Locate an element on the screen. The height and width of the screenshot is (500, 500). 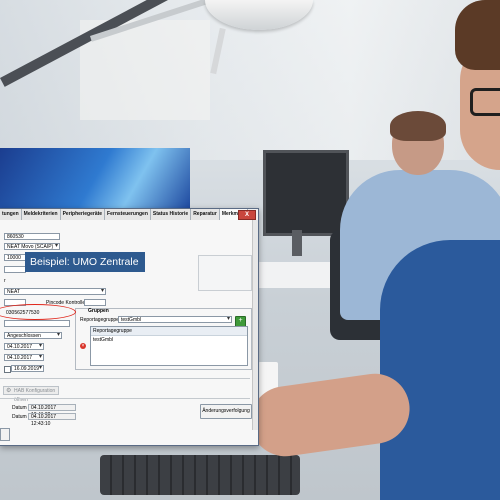
close-button: X is located at coordinates (247, 215).